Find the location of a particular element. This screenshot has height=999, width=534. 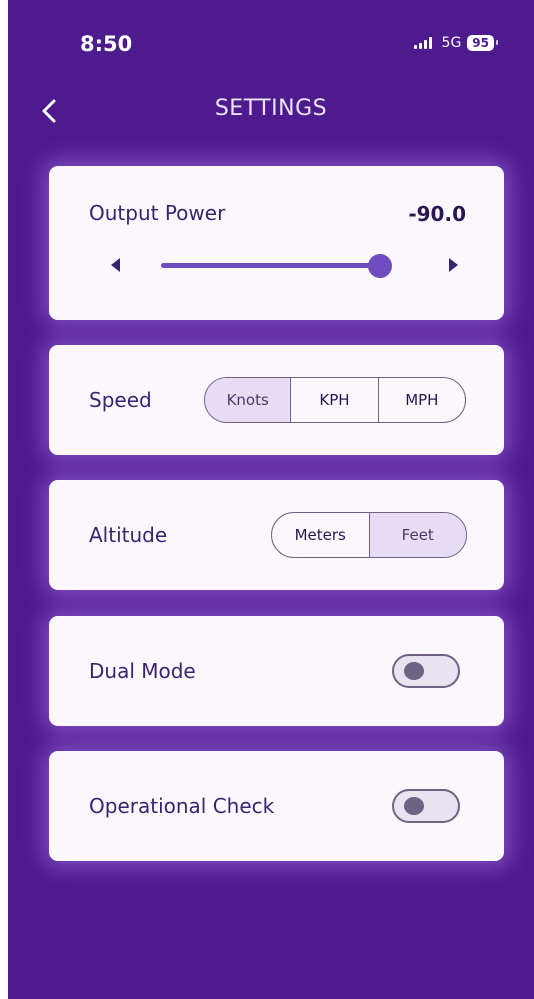

speed-card: Speed Knots KPH MPH is located at coordinates (276, 400).